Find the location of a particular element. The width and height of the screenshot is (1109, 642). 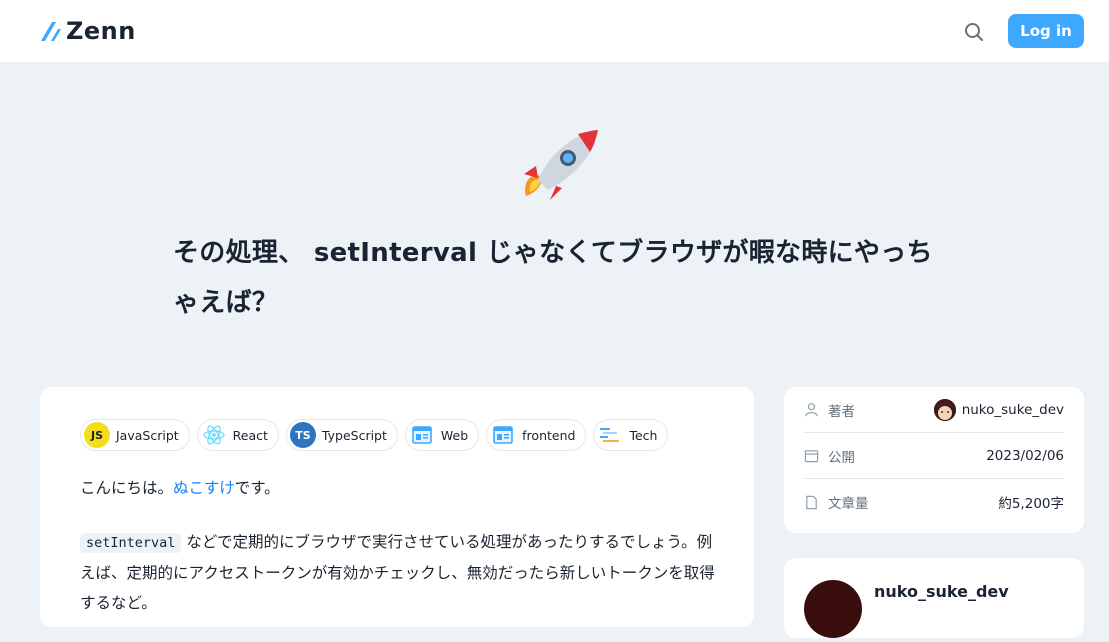

zenn-logo-icon is located at coordinates (51, 31).